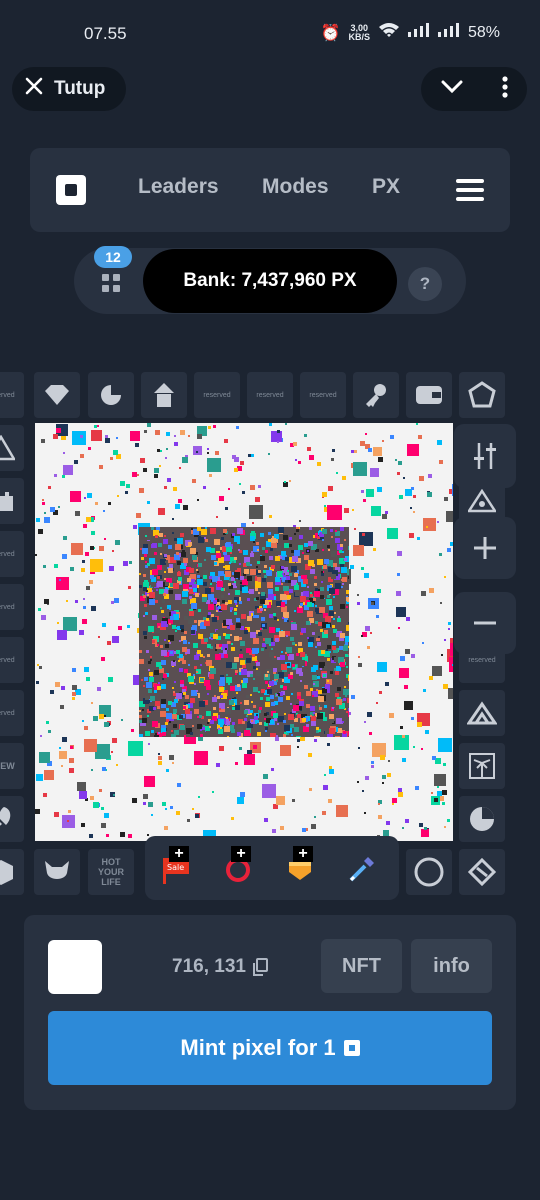 The height and width of the screenshot is (1200, 540). What do you see at coordinates (270, 281) in the screenshot?
I see `bank-balance: Bank: 7,437,960 PX` at bounding box center [270, 281].